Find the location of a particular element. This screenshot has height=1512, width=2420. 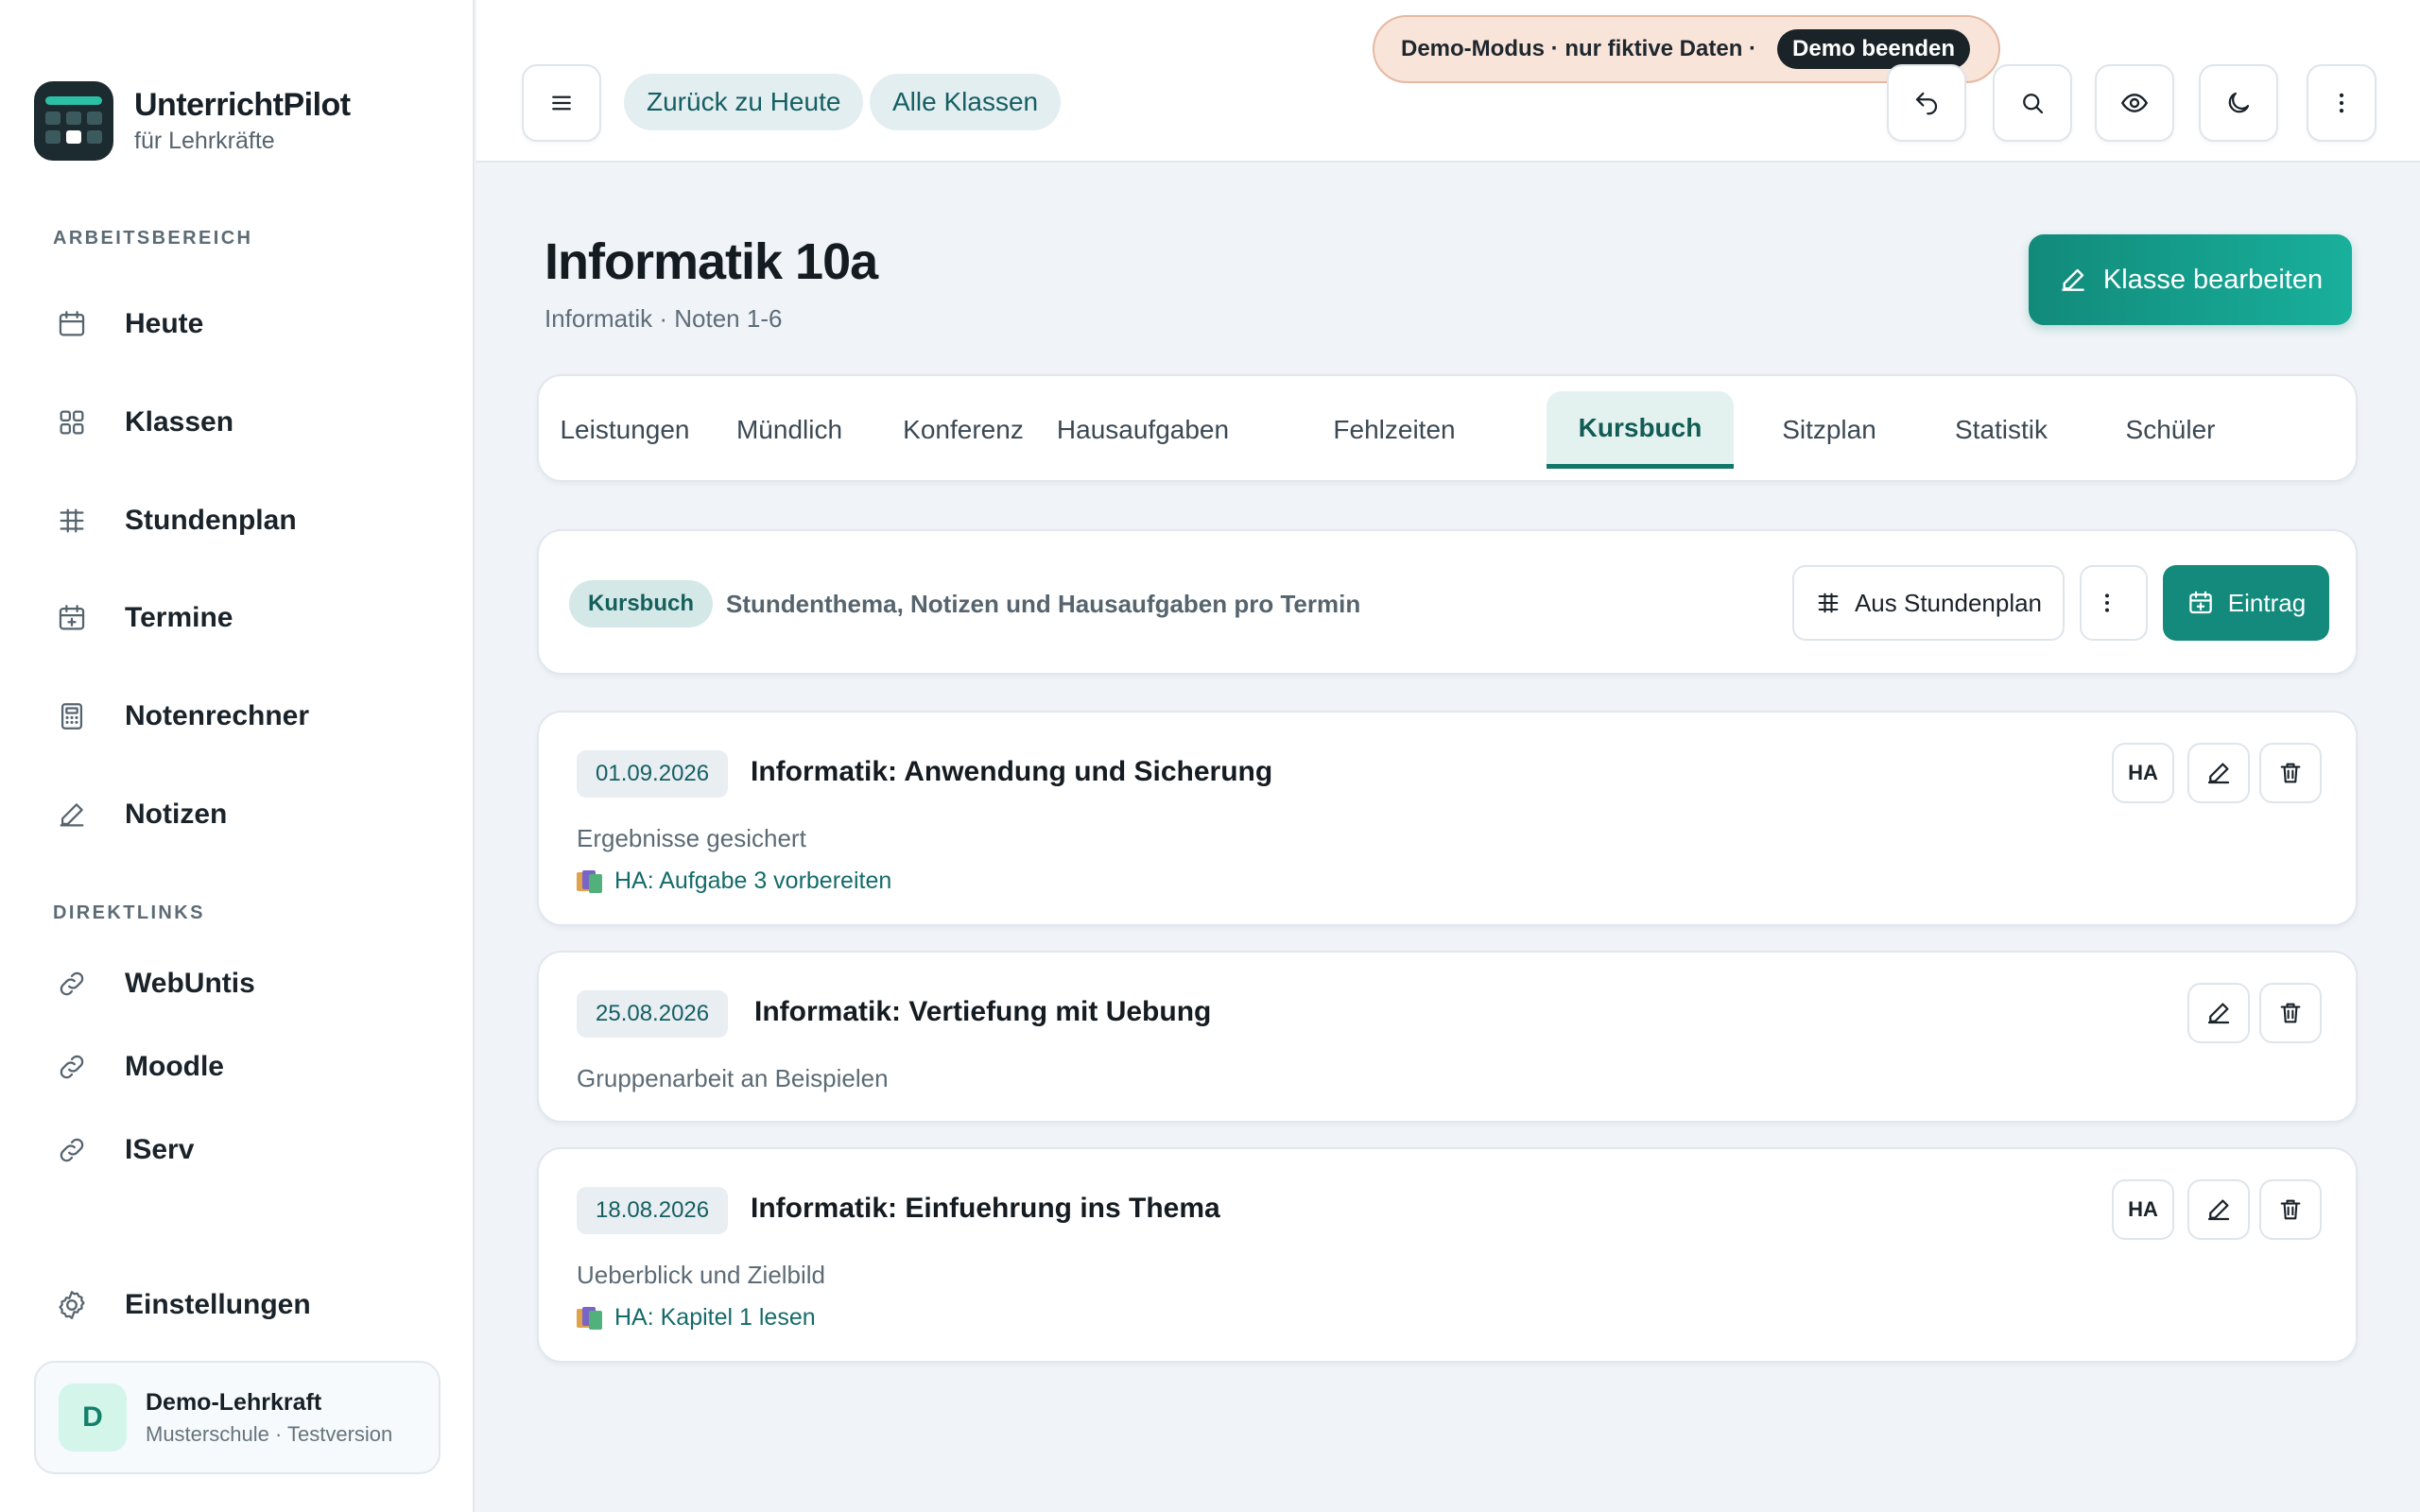

tab-statistik: Statistik is located at coordinates (2001, 430).